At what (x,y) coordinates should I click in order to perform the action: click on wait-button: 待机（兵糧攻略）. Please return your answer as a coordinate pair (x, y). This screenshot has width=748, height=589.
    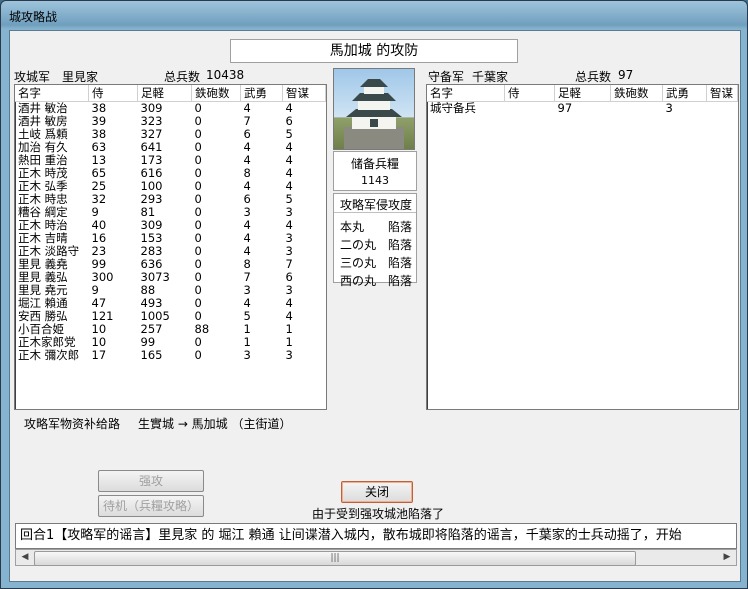
    Looking at the image, I should click on (151, 506).